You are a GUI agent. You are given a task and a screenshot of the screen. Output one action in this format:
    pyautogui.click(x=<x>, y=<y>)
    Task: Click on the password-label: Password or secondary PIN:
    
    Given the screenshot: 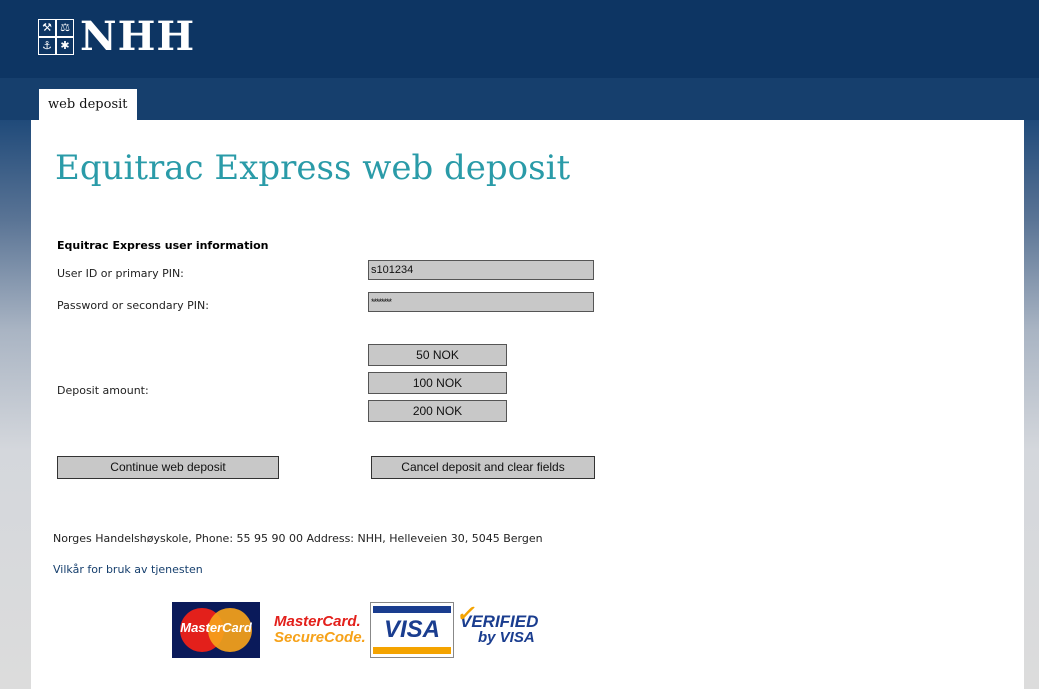 What is the action you would take?
    pyautogui.click(x=133, y=305)
    